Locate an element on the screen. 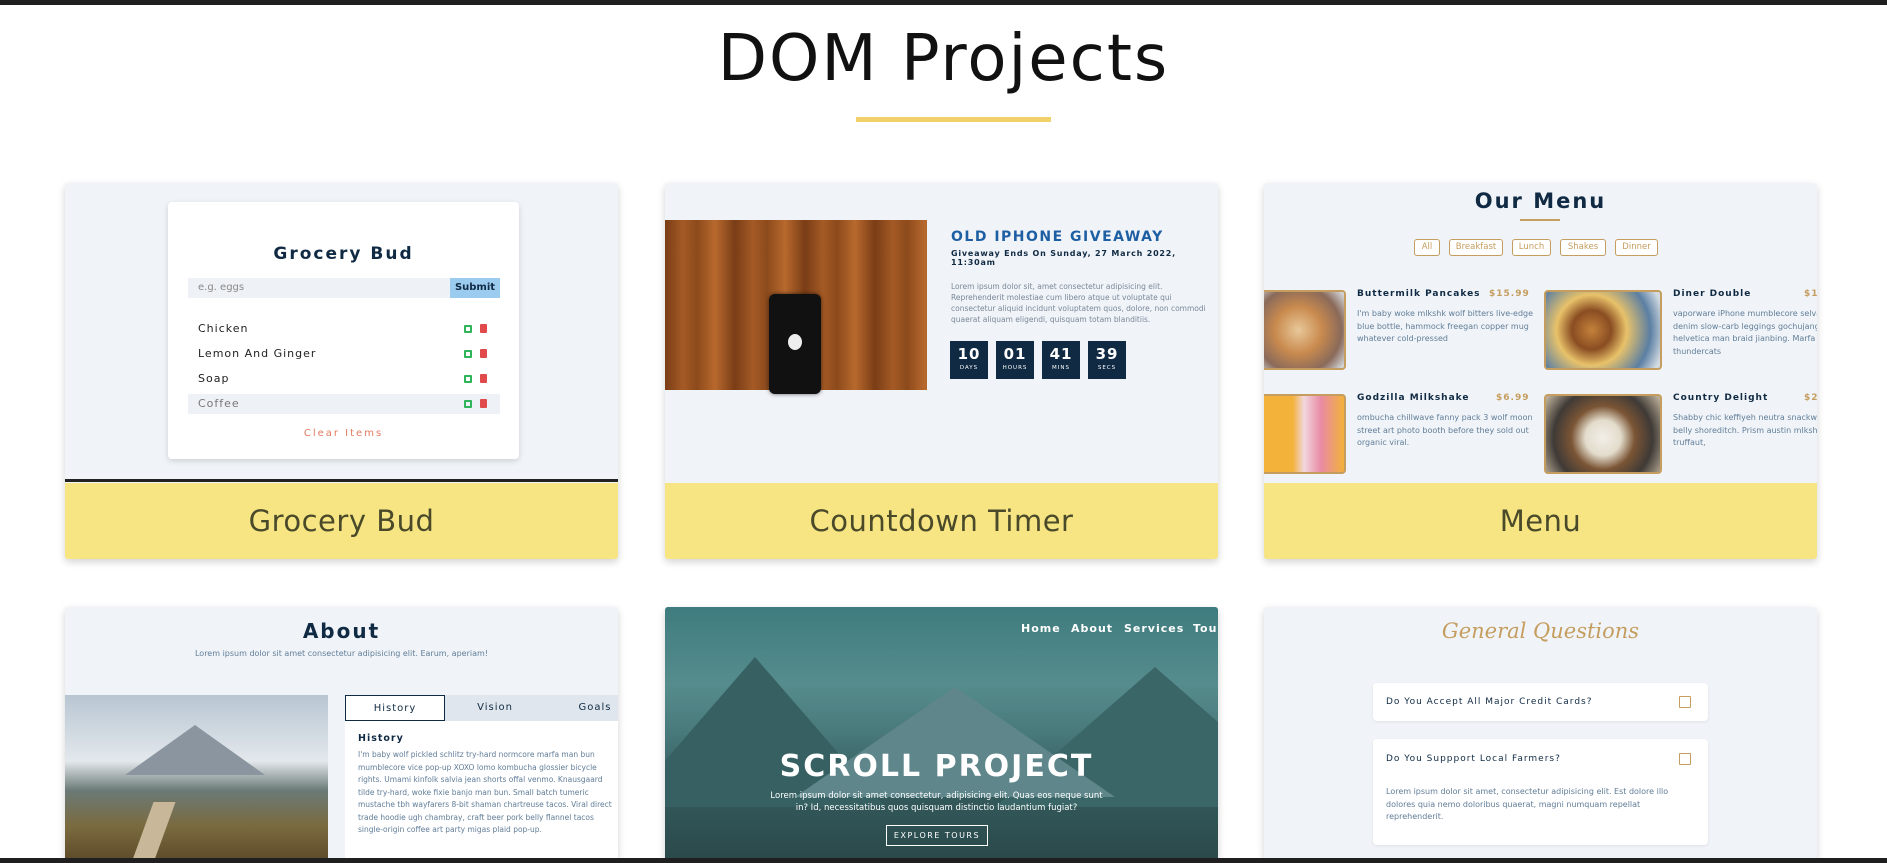 This screenshot has width=1887, height=863. grocery-item: Chicken is located at coordinates (344, 329).